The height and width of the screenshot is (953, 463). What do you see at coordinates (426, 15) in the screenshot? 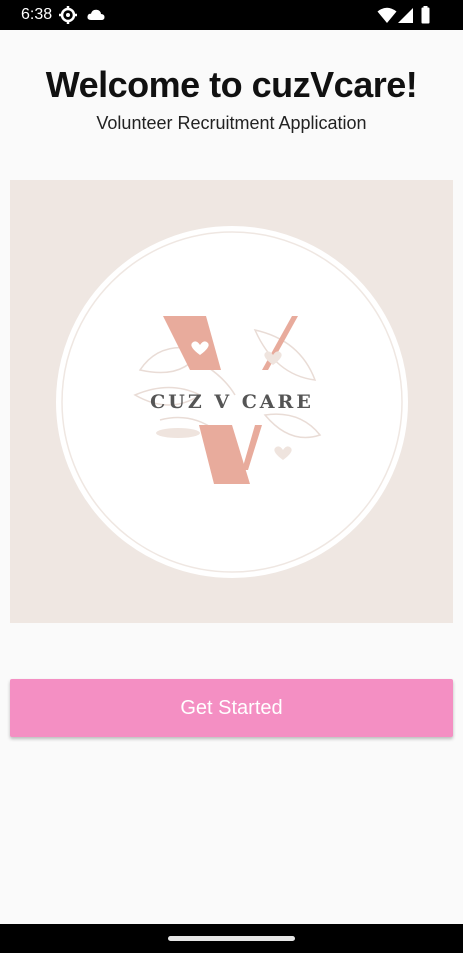
I see `battery-icon` at bounding box center [426, 15].